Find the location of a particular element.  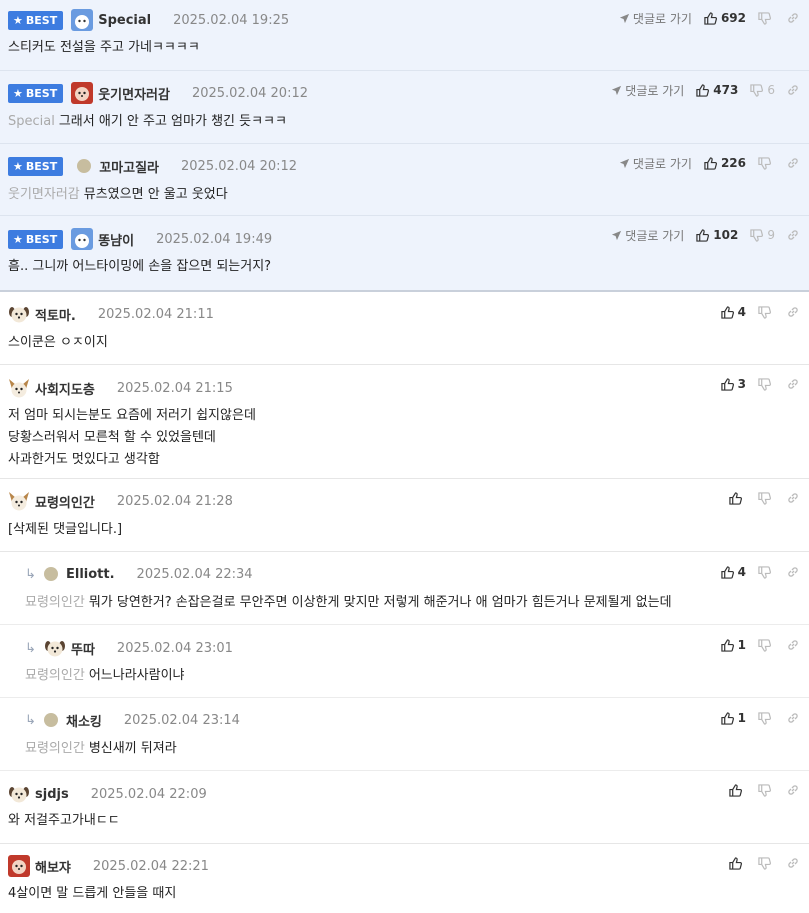

like-button: 473 is located at coordinates (717, 90).